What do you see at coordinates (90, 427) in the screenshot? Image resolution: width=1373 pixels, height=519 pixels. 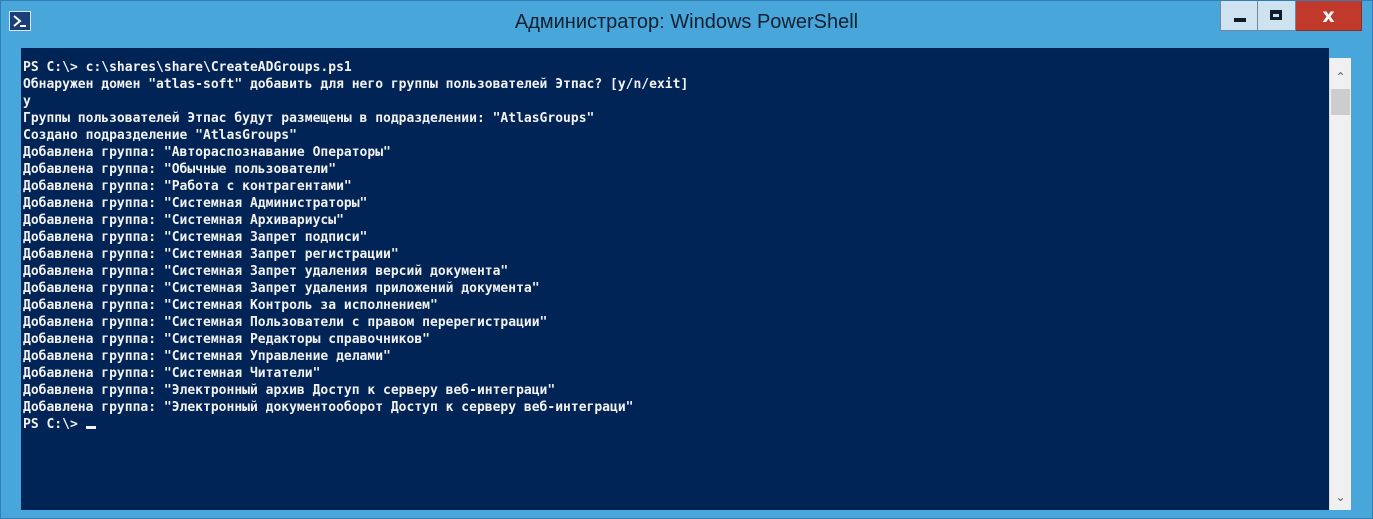 I see `text-cursor` at bounding box center [90, 427].